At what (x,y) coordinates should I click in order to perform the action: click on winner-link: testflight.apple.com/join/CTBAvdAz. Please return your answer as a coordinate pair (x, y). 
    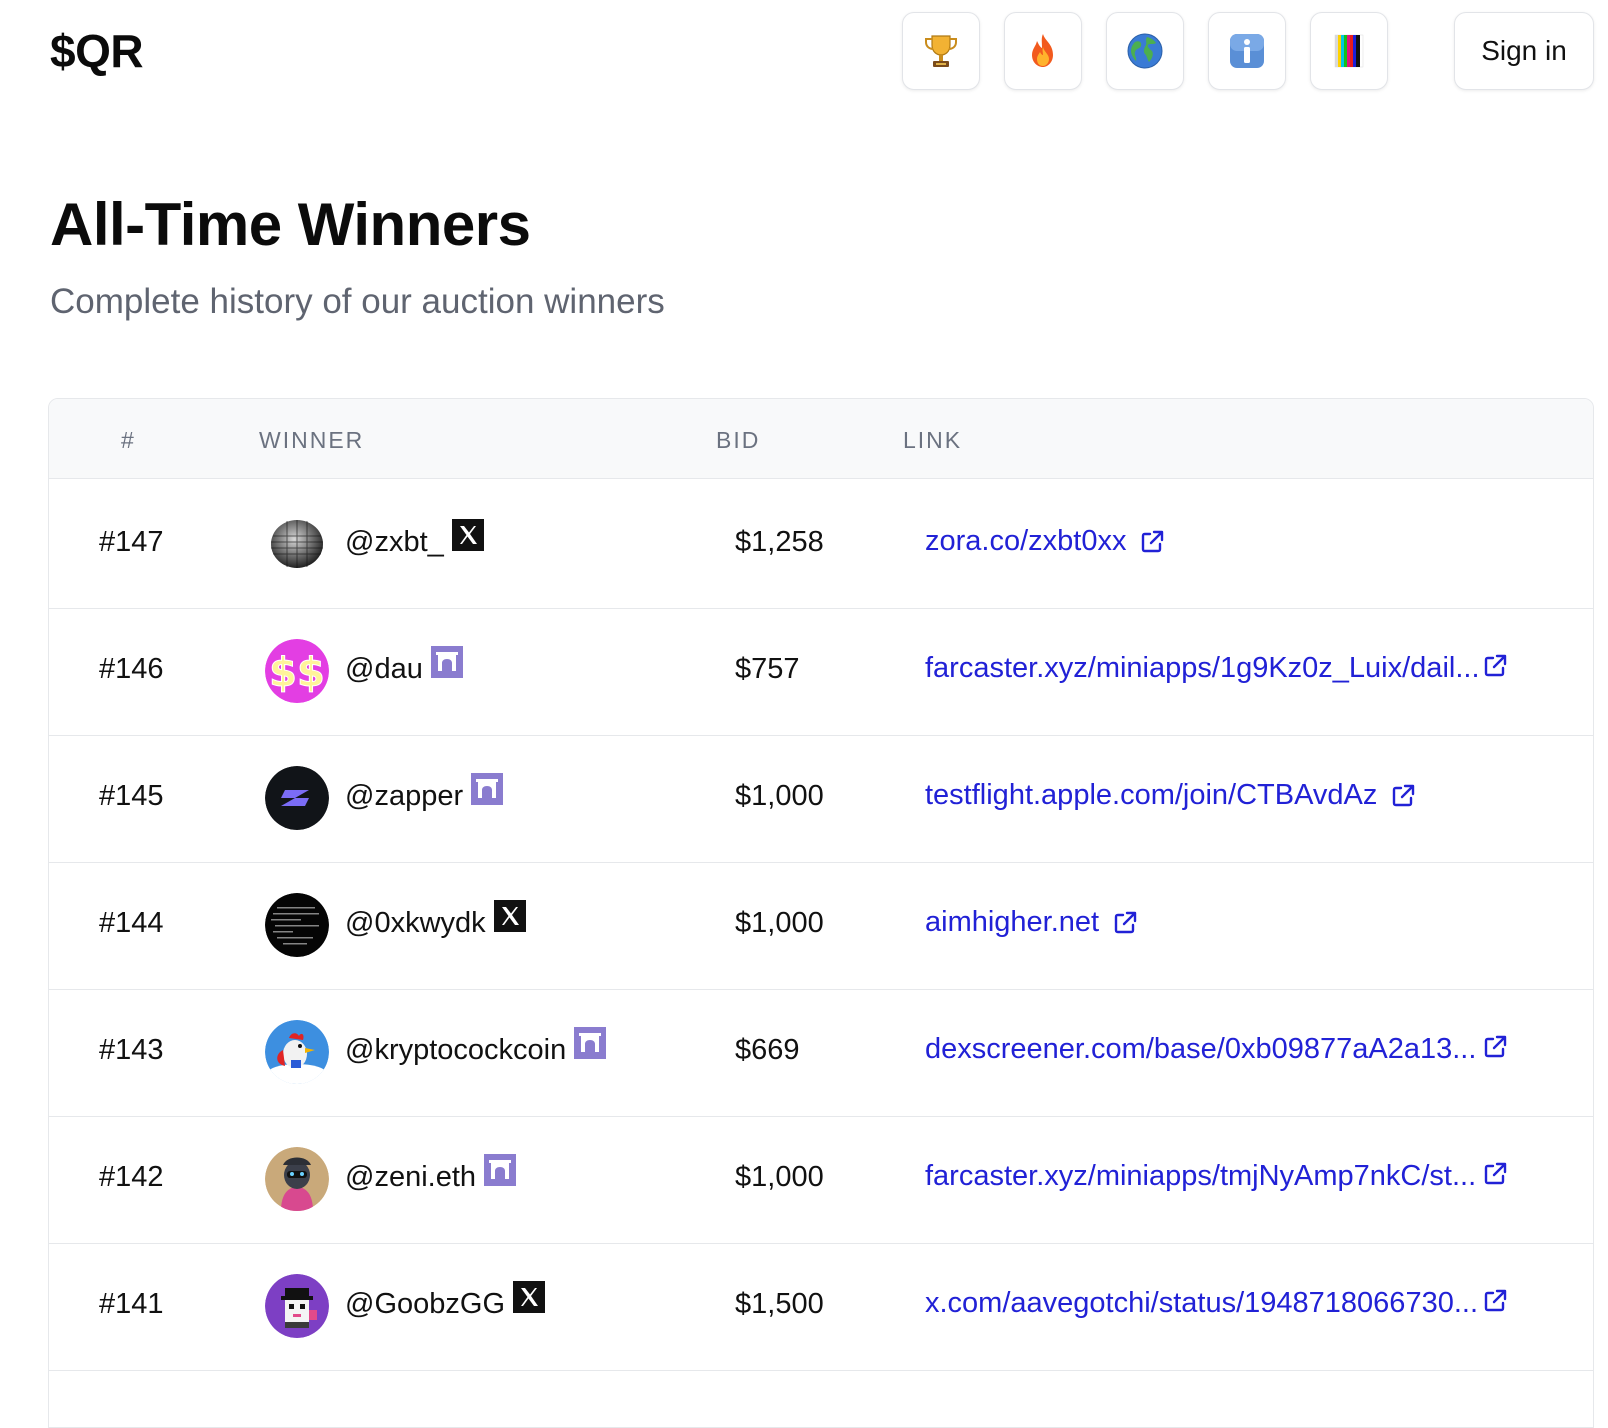
    Looking at the image, I should click on (1171, 795).